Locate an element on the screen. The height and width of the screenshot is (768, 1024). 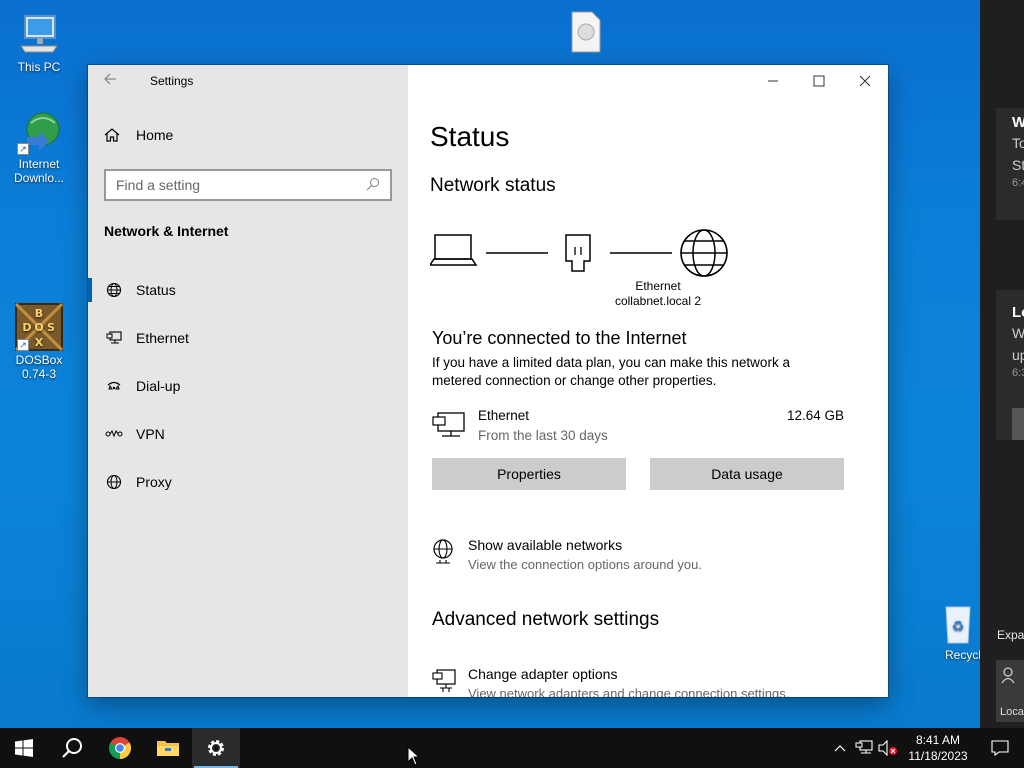
notification-card: Lo W up 6:3 is located at coordinates (1010, 365).